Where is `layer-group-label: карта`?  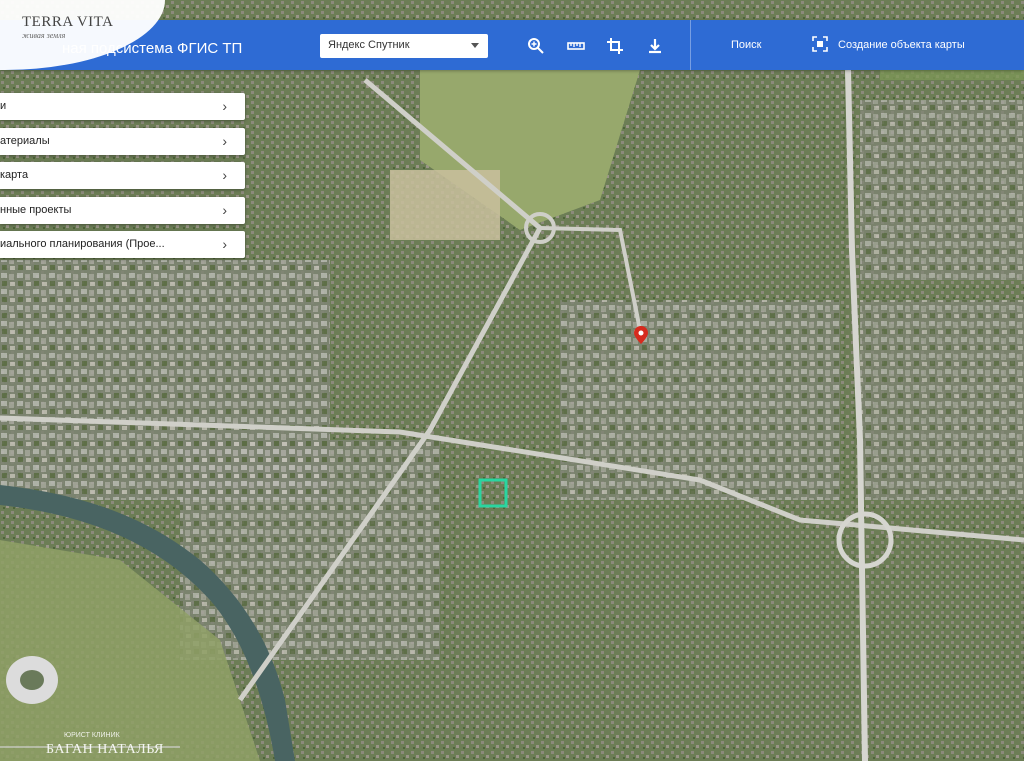 layer-group-label: карта is located at coordinates (14, 175).